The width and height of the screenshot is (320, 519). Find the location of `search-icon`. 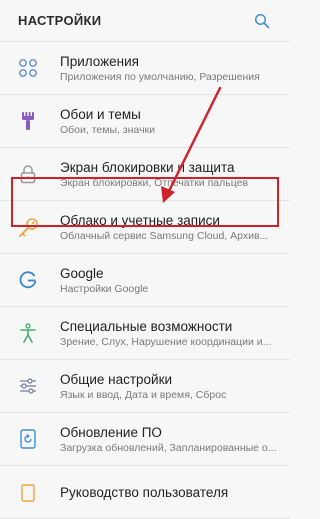

search-icon is located at coordinates (262, 20).